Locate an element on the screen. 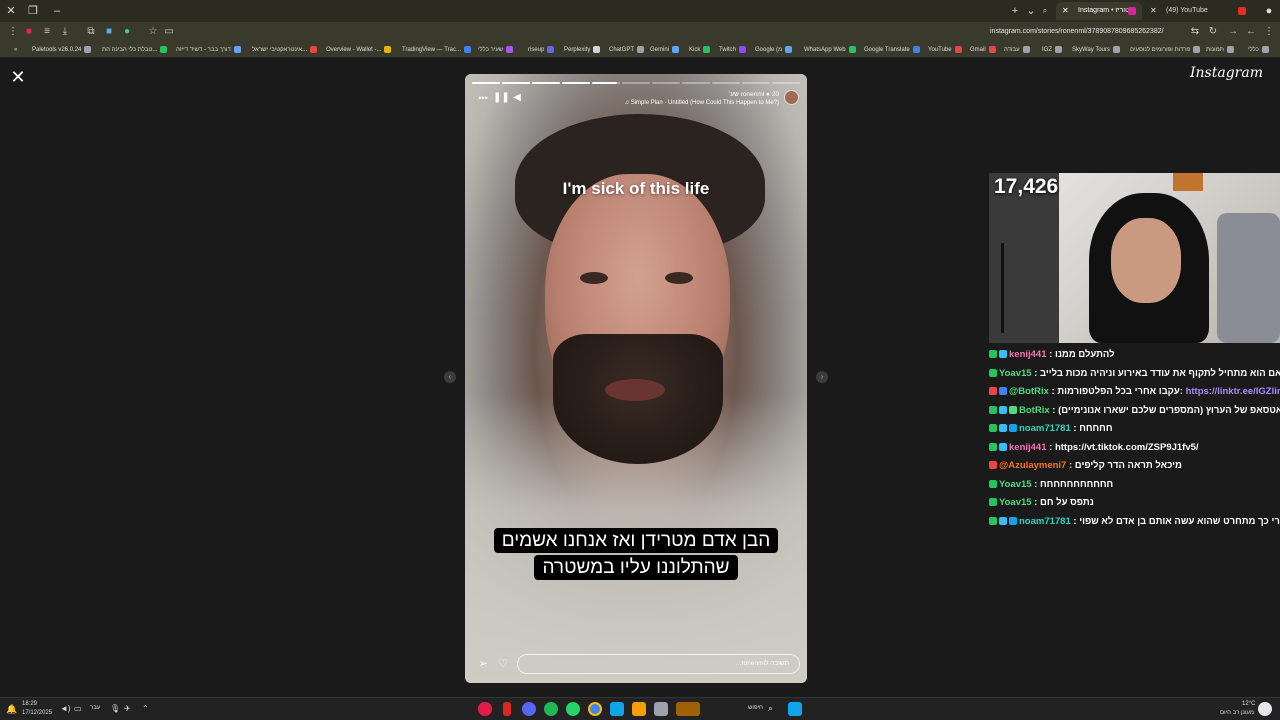  download-icon: ⤓ is located at coordinates (65, 32).